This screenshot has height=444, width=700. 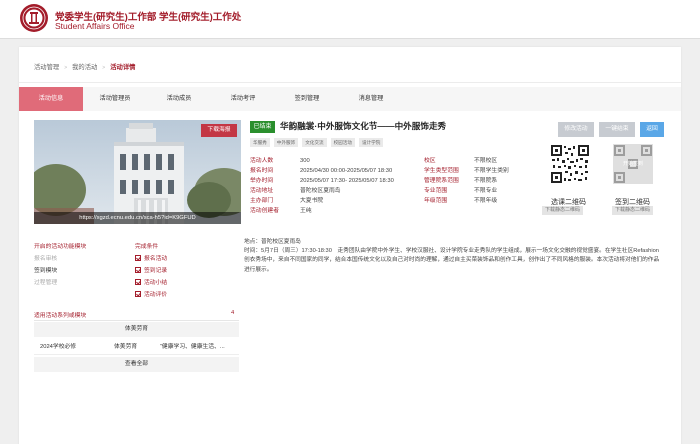 What do you see at coordinates (491, 171) in the screenshot?
I see `info-value: 不限学生类别` at bounding box center [491, 171].